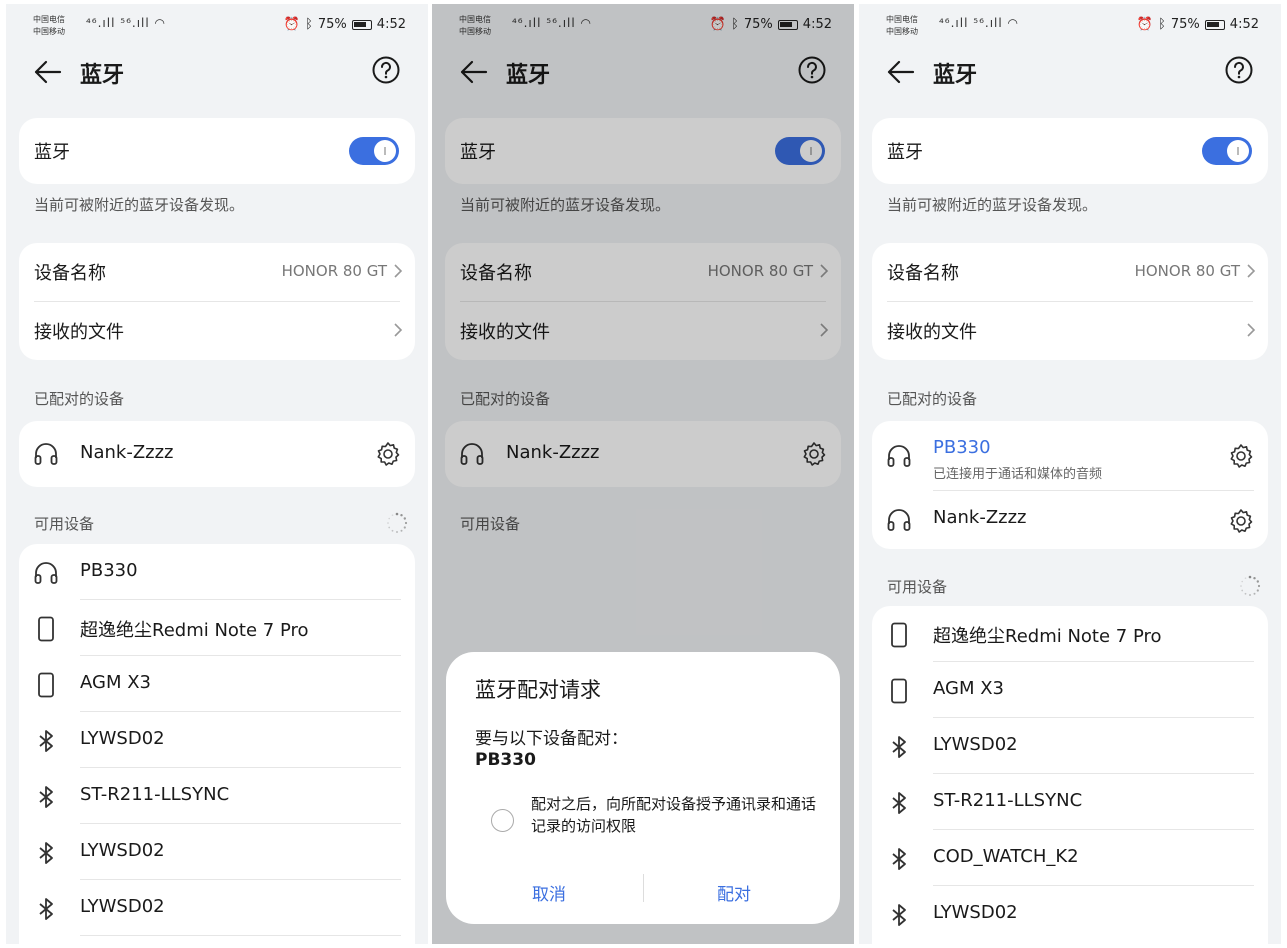 The height and width of the screenshot is (948, 1287). Describe the element at coordinates (1018, 474) in the screenshot. I see `device-status: 已连接用于通话和媒体的音频` at that location.